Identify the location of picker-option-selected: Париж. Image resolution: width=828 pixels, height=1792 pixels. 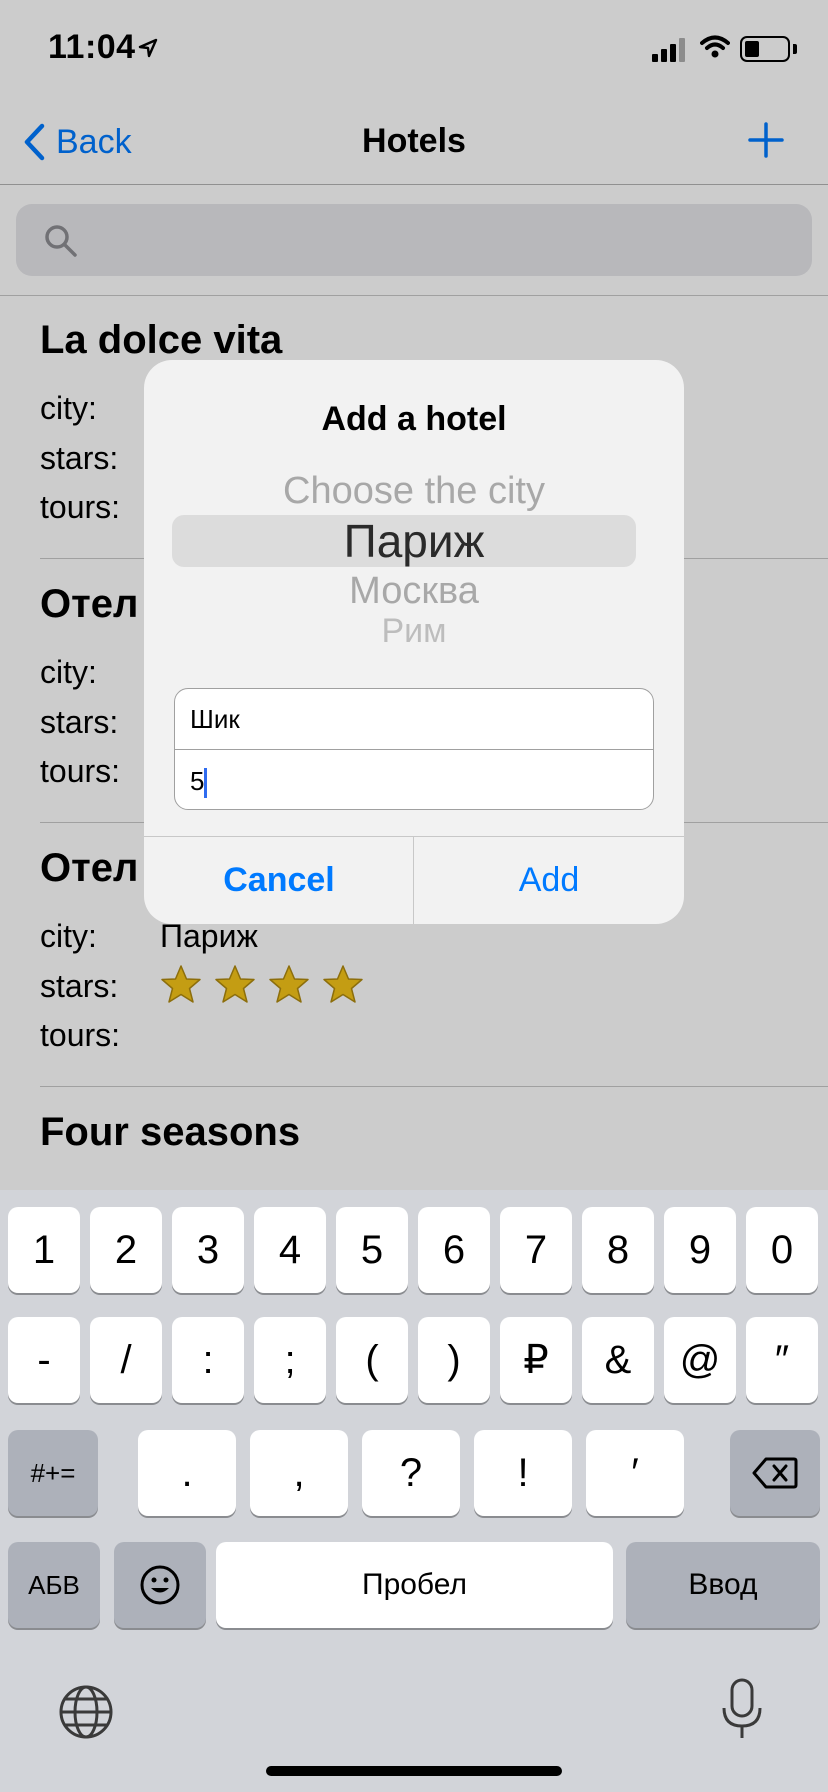
(414, 541).